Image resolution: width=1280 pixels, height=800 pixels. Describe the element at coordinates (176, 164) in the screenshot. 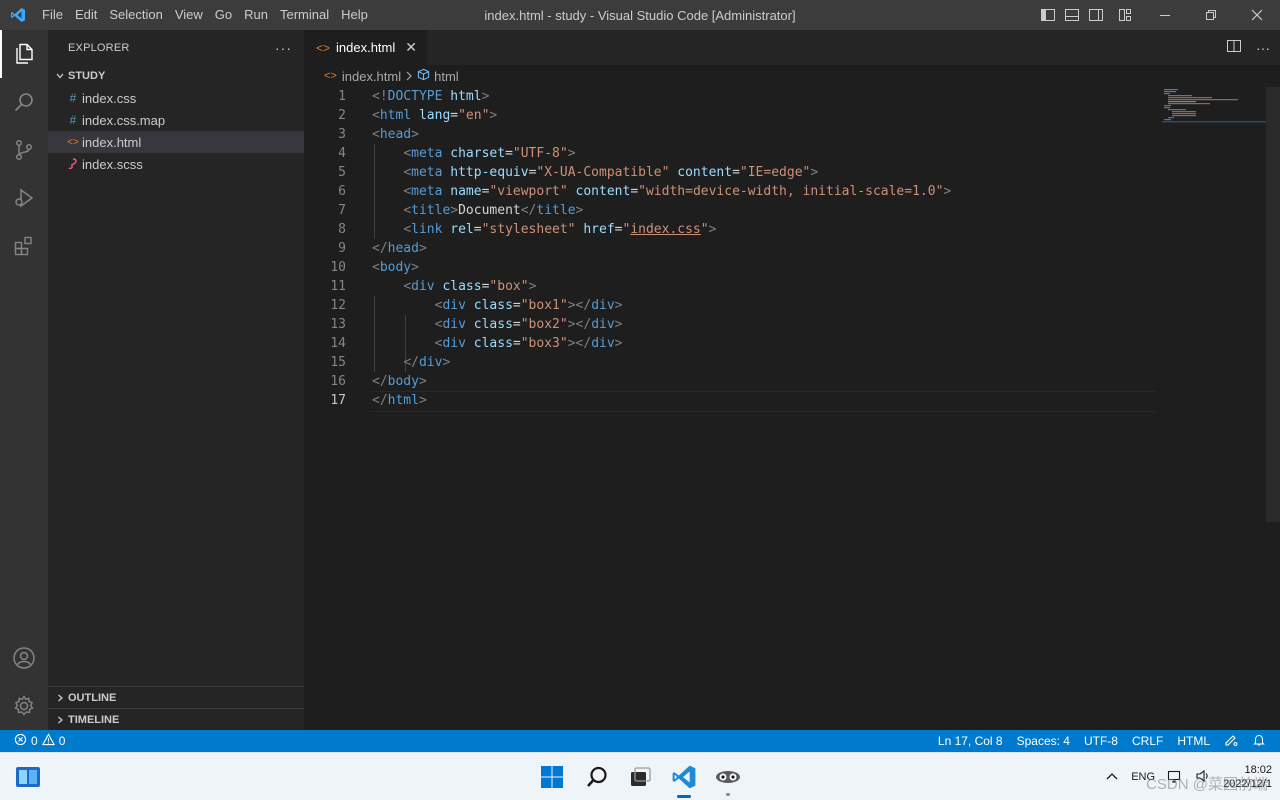

I see `file-item-index-scss: index.scss` at that location.